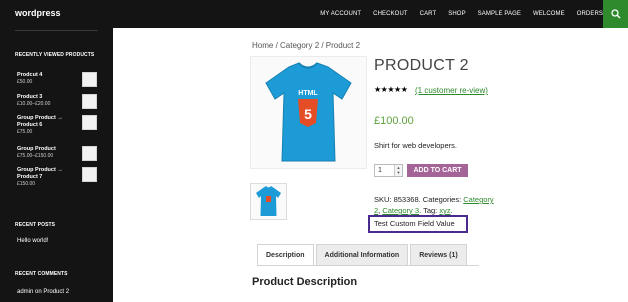  What do you see at coordinates (56, 292) in the screenshot?
I see `comment-post-link: Product 2` at bounding box center [56, 292].